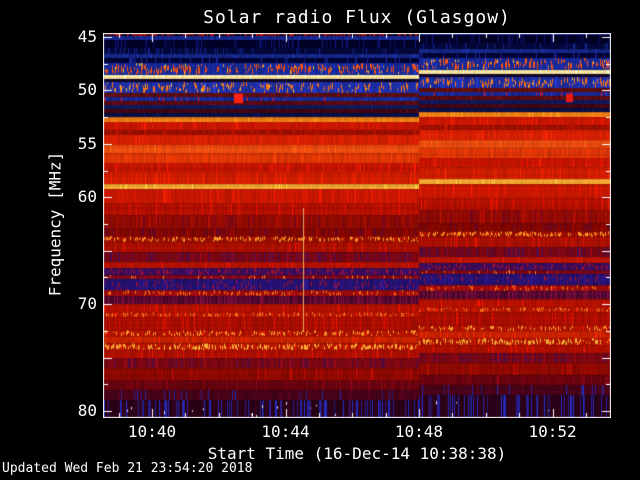  I want to click on y-tick-label: 50, so click(87, 90).